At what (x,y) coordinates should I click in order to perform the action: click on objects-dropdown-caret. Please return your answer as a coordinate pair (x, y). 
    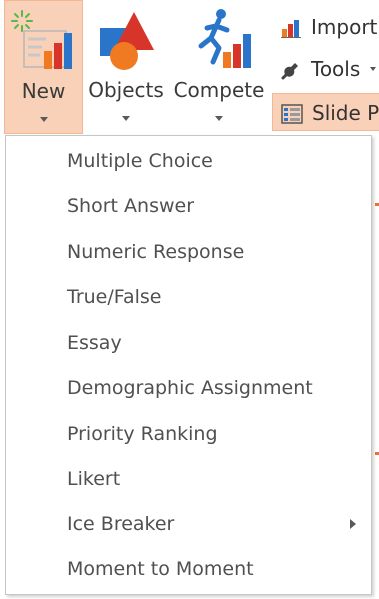
    Looking at the image, I should click on (126, 118).